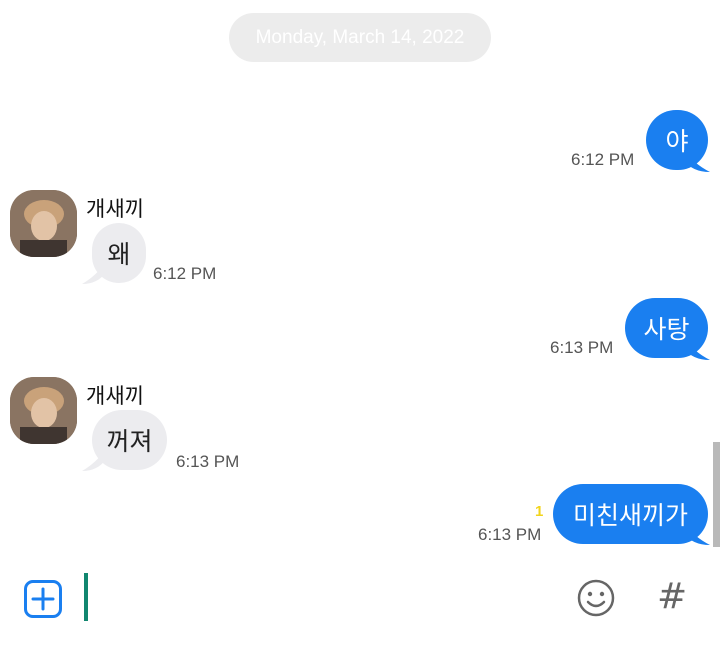 This screenshot has width=720, height=664. I want to click on message-text: 사탕, so click(666, 329).